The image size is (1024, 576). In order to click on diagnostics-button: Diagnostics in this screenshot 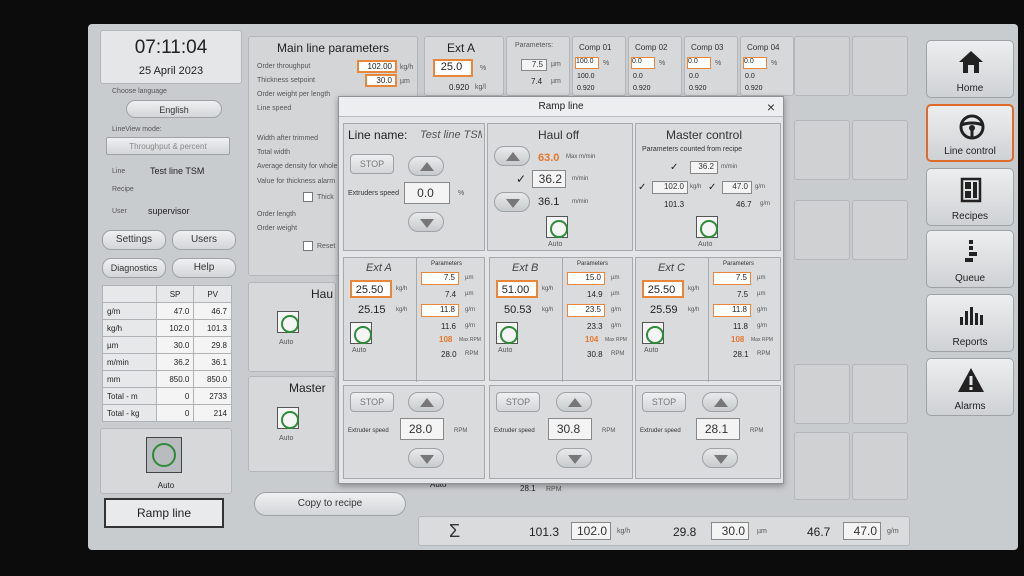, I will do `click(134, 268)`.